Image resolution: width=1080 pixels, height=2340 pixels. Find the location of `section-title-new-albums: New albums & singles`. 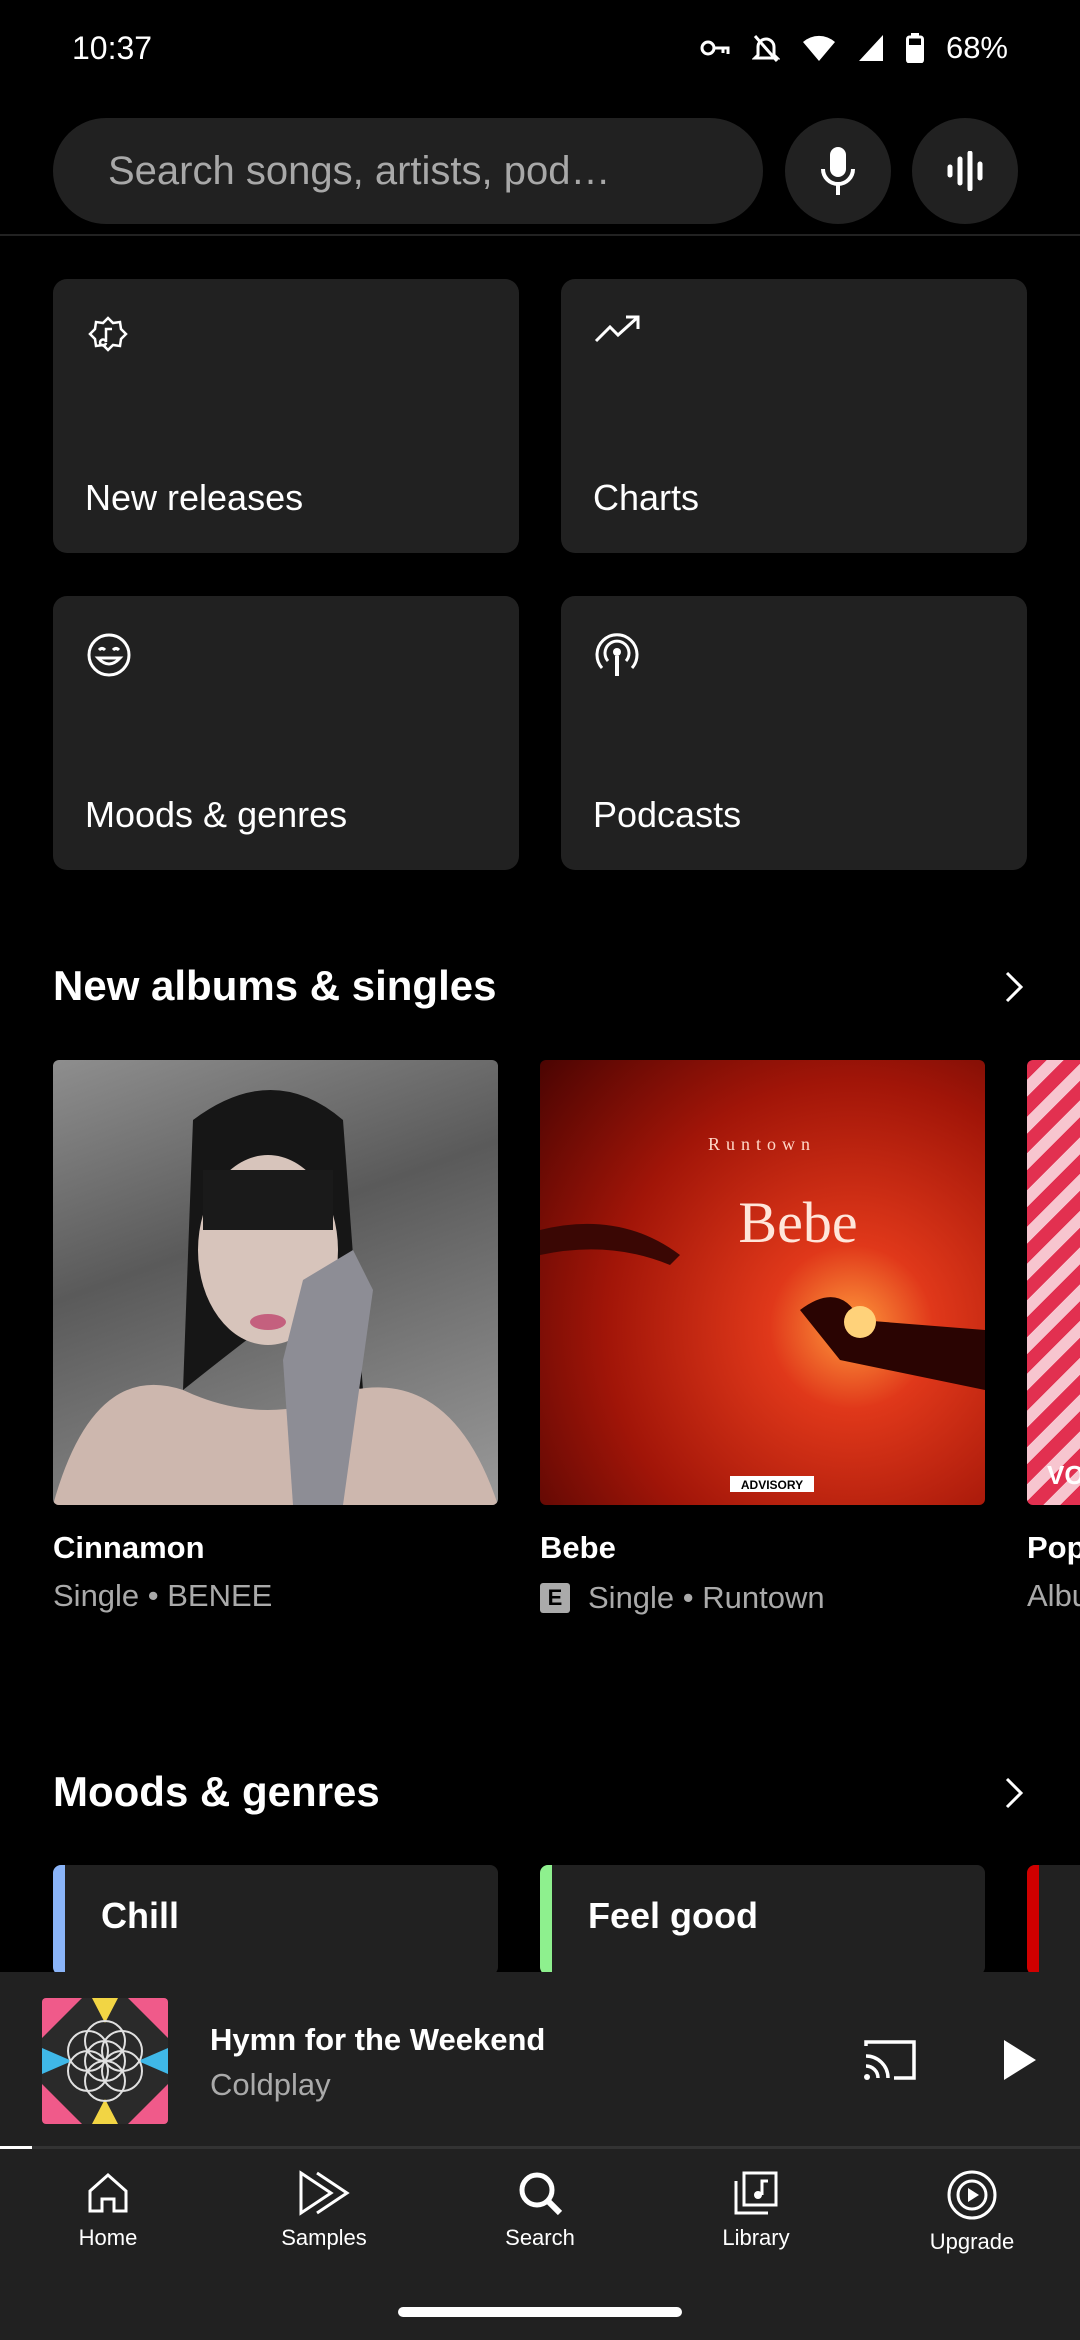

section-title-new-albums: New albums & singles is located at coordinates (275, 985).